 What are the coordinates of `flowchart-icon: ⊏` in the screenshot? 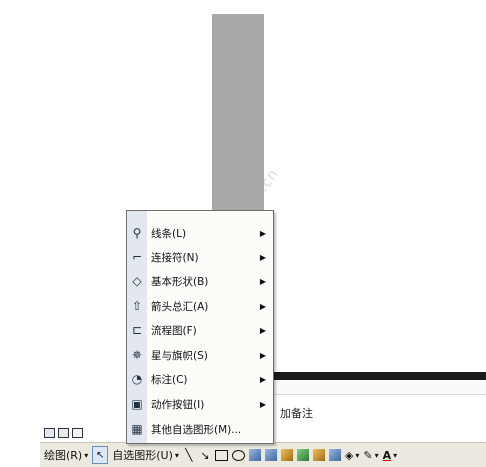 It's located at (137, 330).